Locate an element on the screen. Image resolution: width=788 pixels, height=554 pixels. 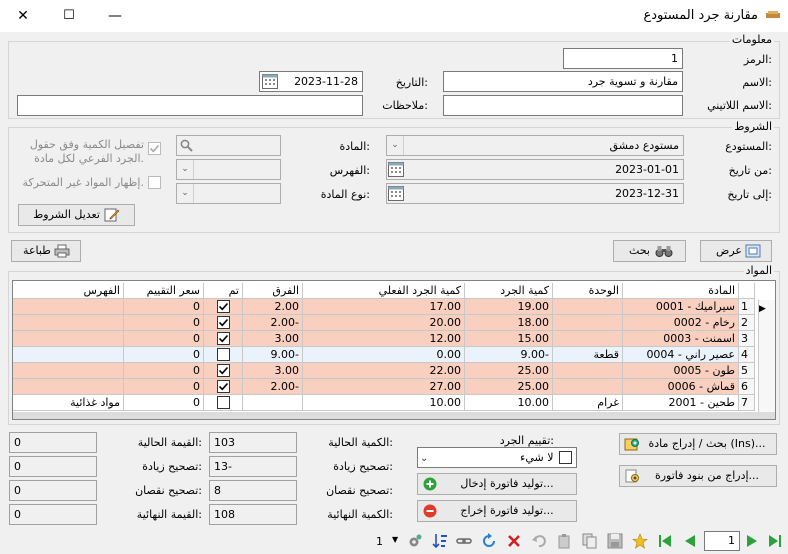
search-icon is located at coordinates (186, 145).